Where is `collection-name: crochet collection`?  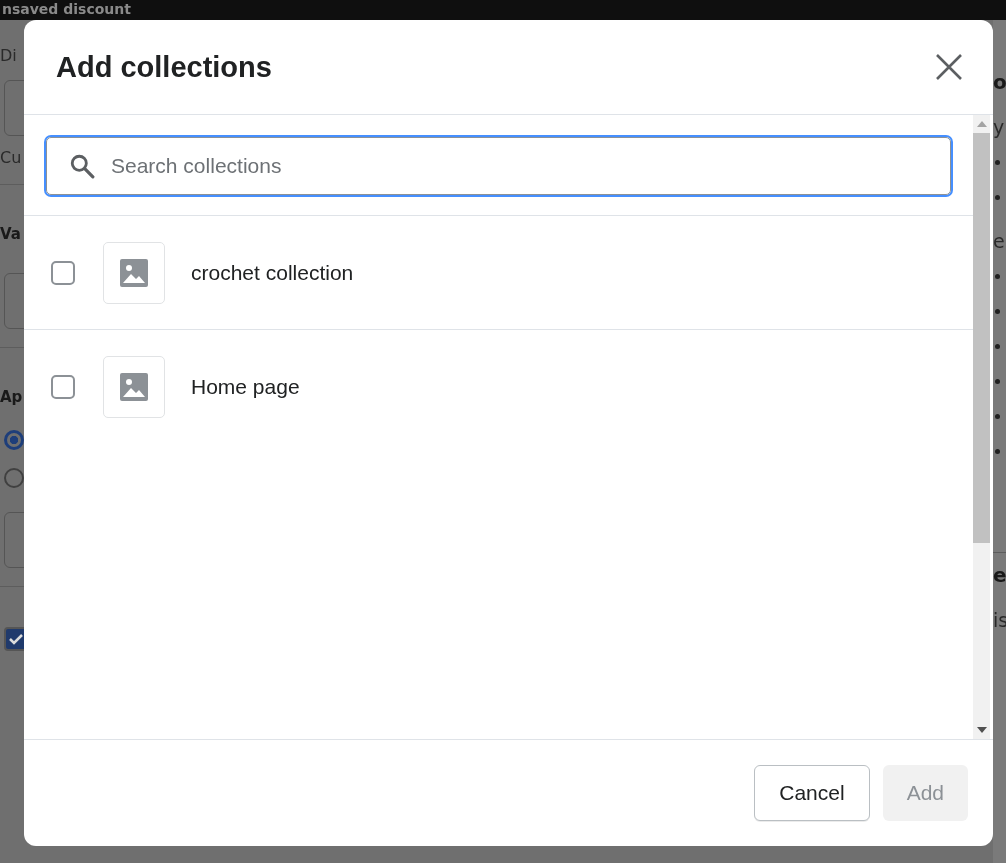 collection-name: crochet collection is located at coordinates (272, 272).